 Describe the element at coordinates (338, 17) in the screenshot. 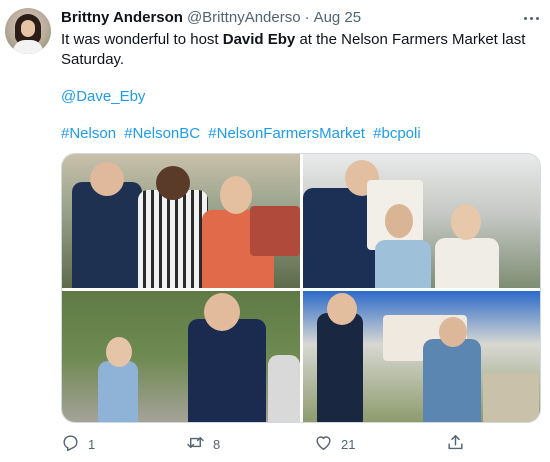

I see `tweet-date: Aug 25` at that location.